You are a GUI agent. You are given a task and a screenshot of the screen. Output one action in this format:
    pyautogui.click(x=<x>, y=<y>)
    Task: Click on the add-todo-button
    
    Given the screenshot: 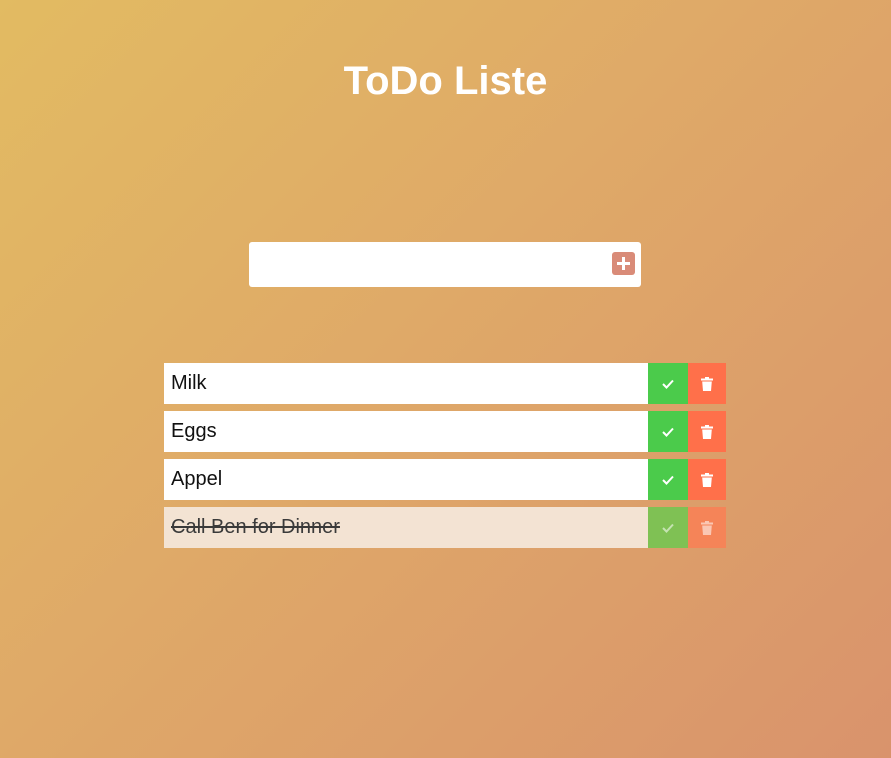 What is the action you would take?
    pyautogui.click(x=623, y=263)
    